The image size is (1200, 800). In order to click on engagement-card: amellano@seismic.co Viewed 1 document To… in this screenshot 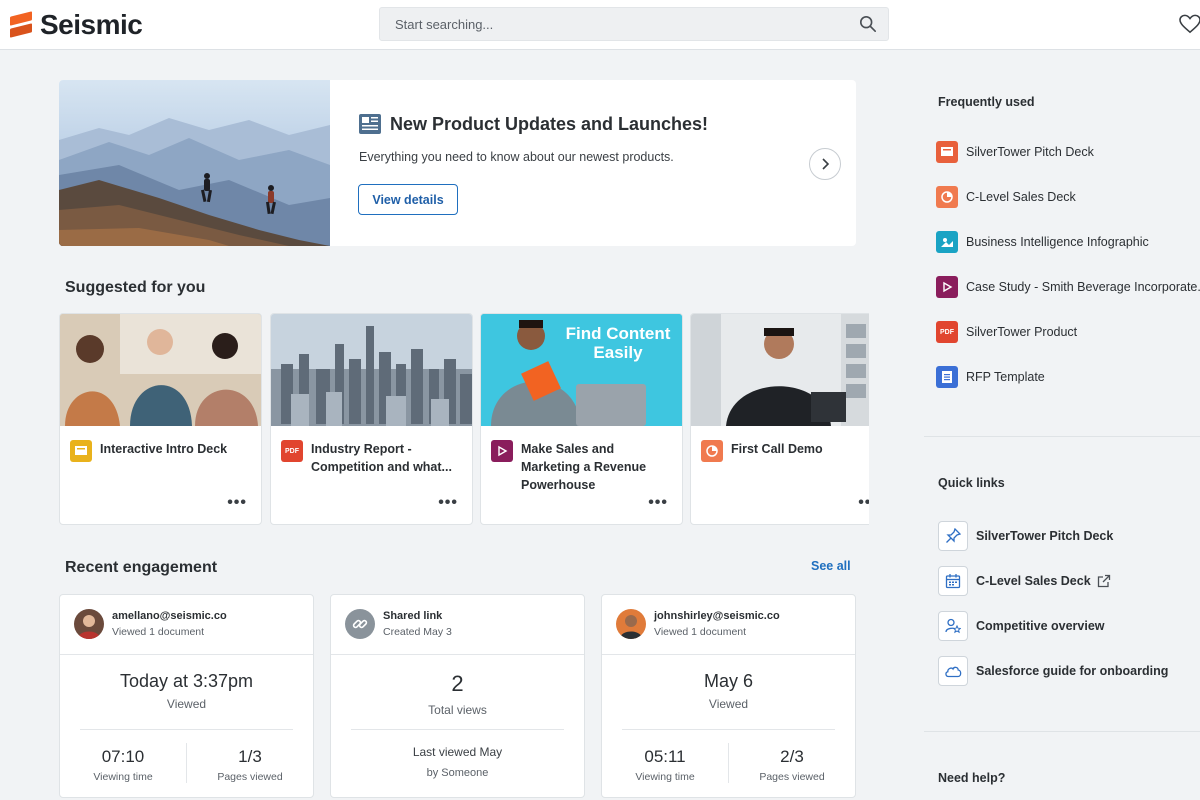, I will do `click(186, 696)`.